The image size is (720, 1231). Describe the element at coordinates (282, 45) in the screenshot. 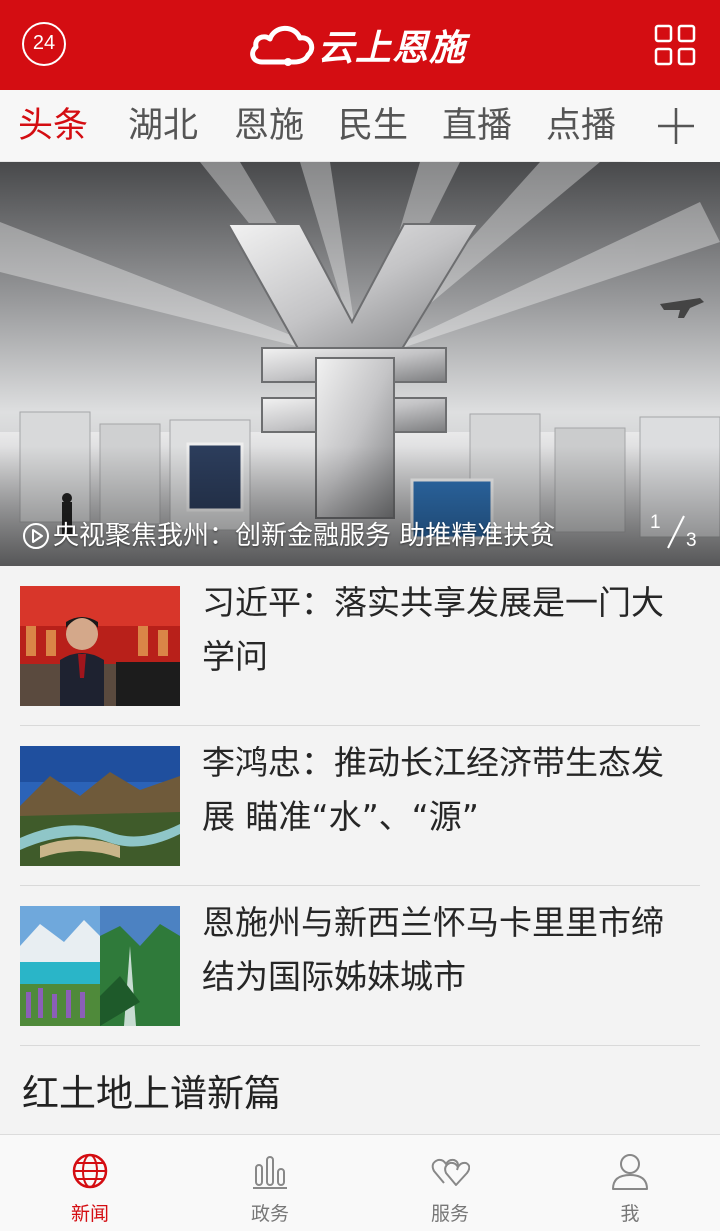

I see `cloud-icon` at that location.